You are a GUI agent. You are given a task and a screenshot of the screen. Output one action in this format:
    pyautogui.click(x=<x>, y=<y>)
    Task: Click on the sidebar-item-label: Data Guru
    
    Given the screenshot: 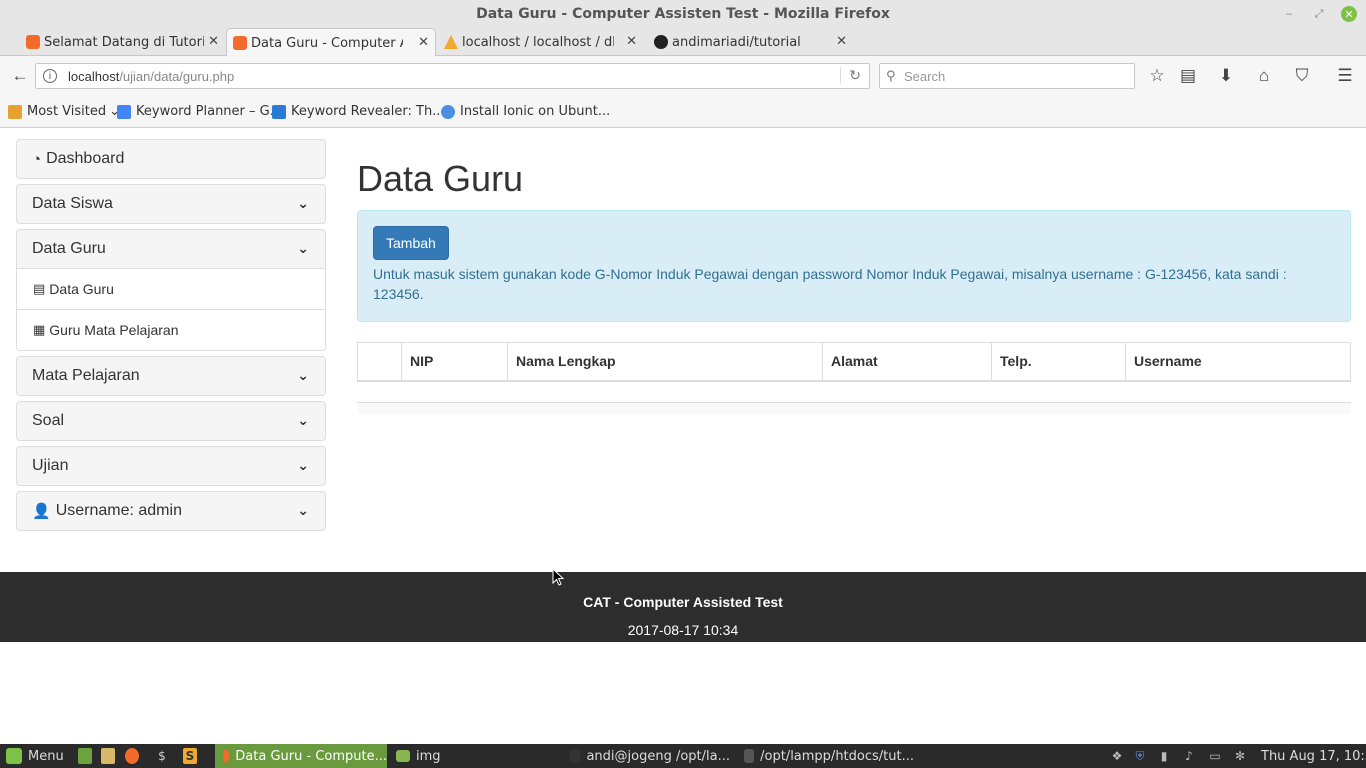 What is the action you would take?
    pyautogui.click(x=69, y=248)
    